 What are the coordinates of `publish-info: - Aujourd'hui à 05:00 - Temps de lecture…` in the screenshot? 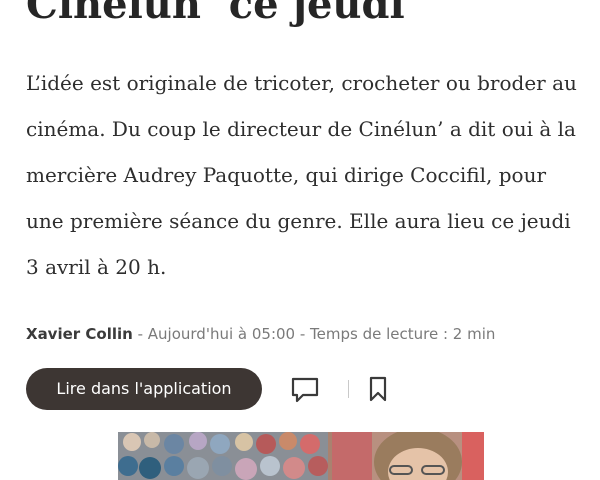 It's located at (314, 334).